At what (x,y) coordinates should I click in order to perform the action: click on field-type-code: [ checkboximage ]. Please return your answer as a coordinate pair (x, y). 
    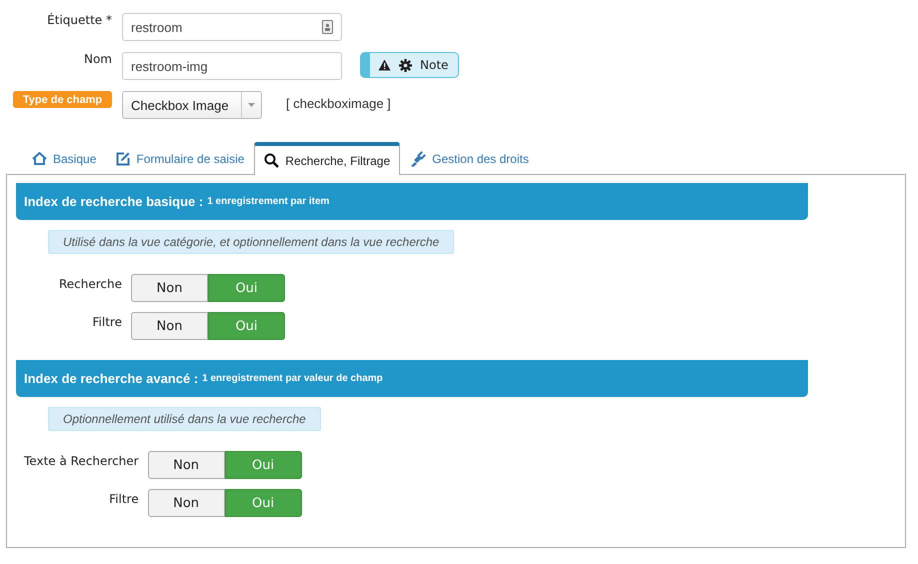
    Looking at the image, I should click on (338, 103).